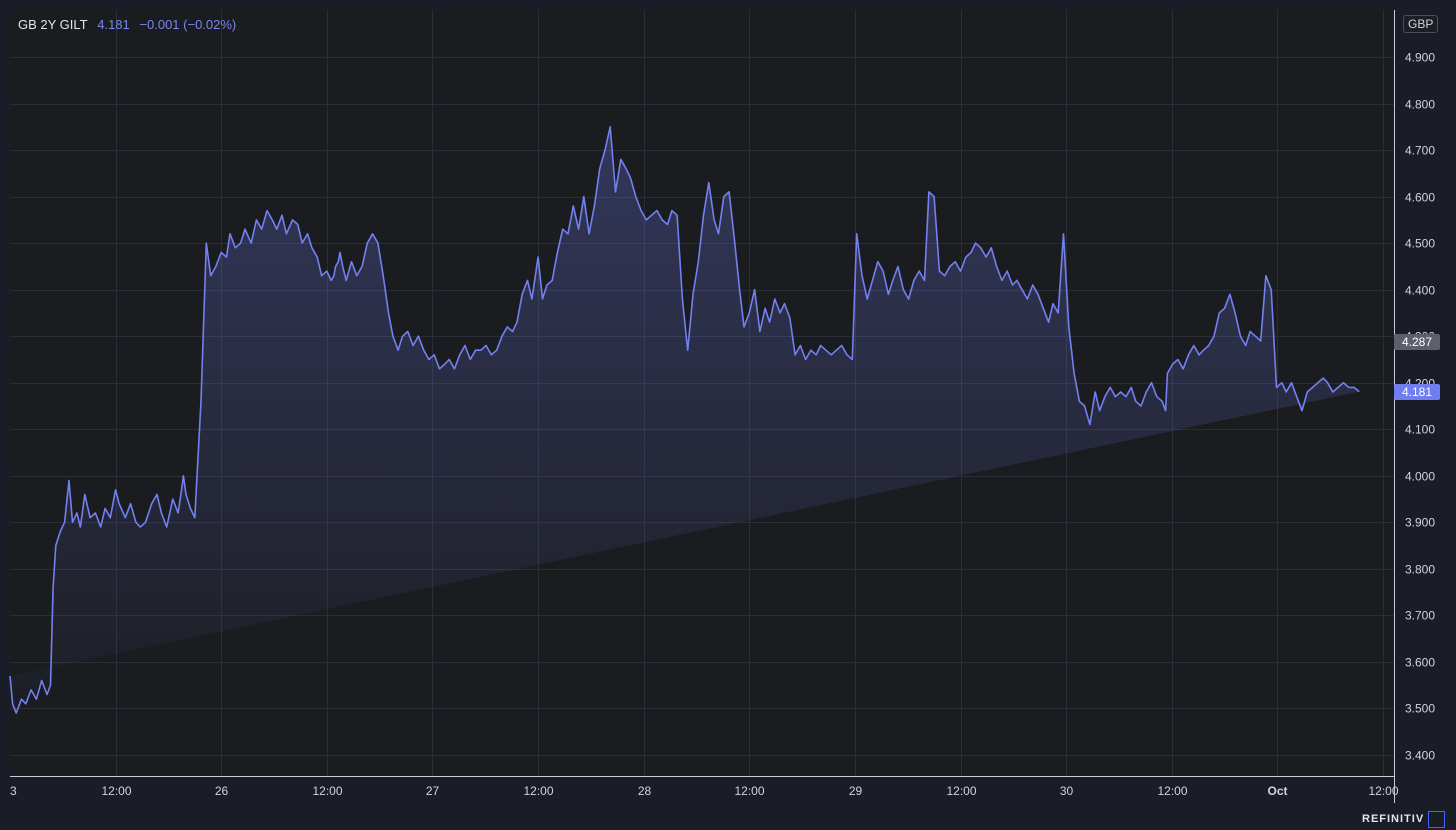 The width and height of the screenshot is (1456, 830). What do you see at coordinates (1277, 791) in the screenshot?
I see `time-tick-label: Oct` at bounding box center [1277, 791].